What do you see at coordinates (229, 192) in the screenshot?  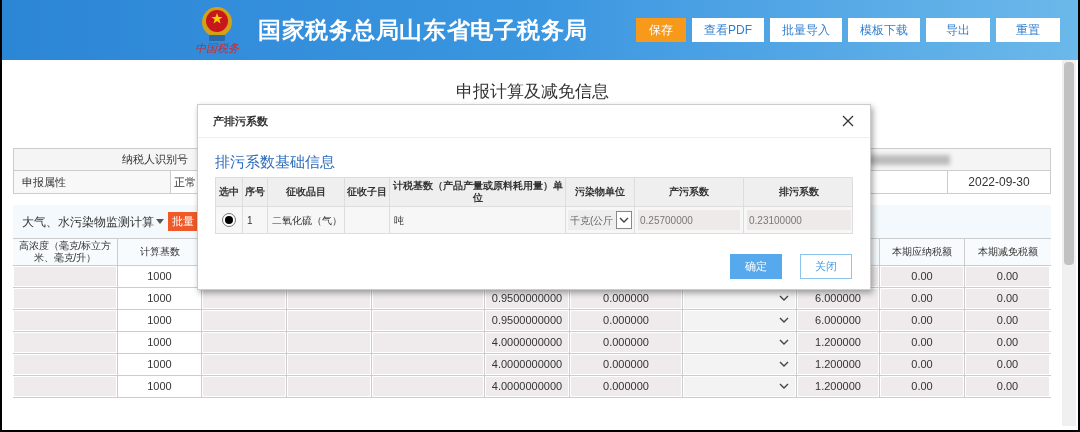 I see `column-header: 选中` at bounding box center [229, 192].